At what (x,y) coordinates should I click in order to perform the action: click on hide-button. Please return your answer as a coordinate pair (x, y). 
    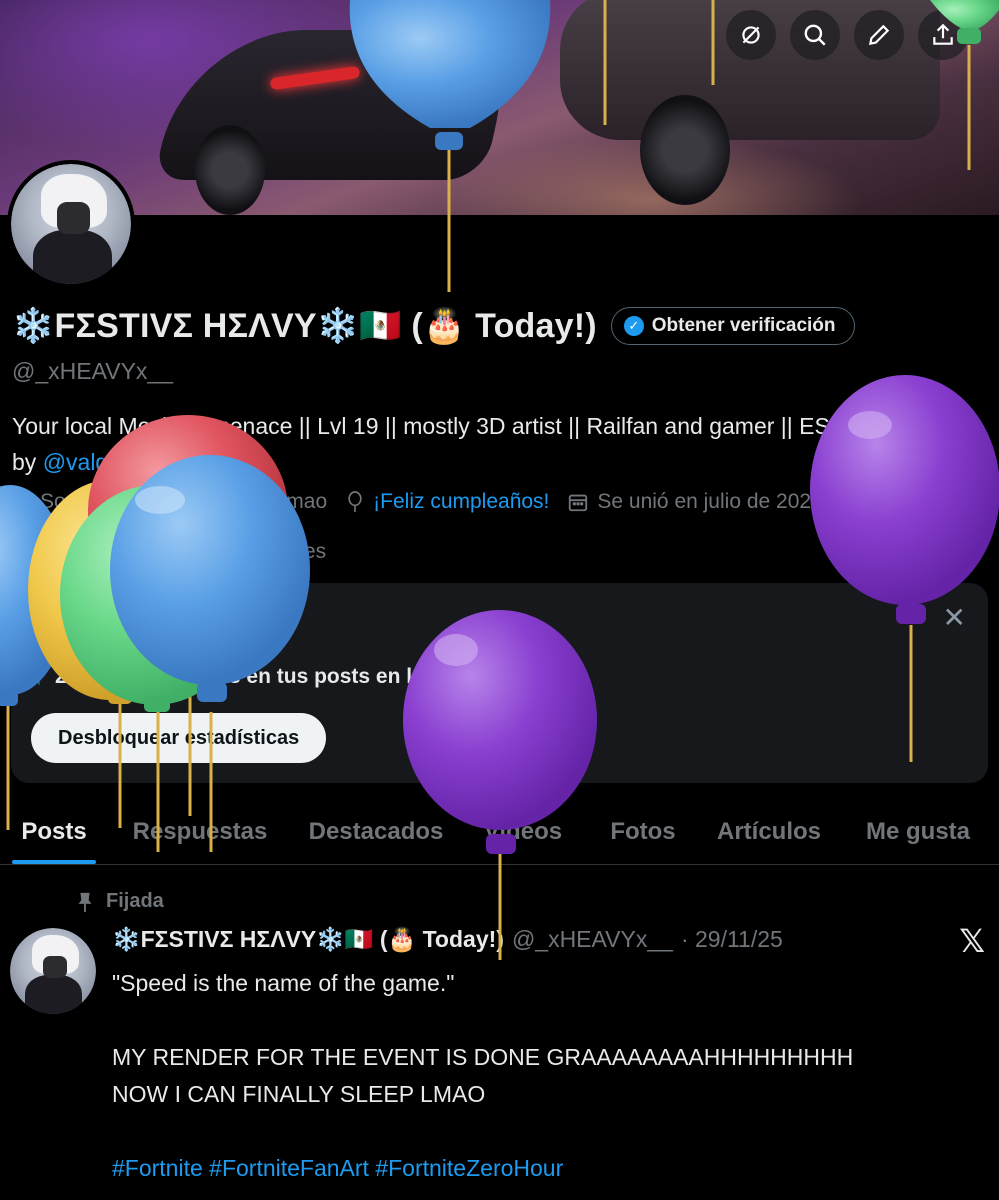
    Looking at the image, I should click on (751, 35).